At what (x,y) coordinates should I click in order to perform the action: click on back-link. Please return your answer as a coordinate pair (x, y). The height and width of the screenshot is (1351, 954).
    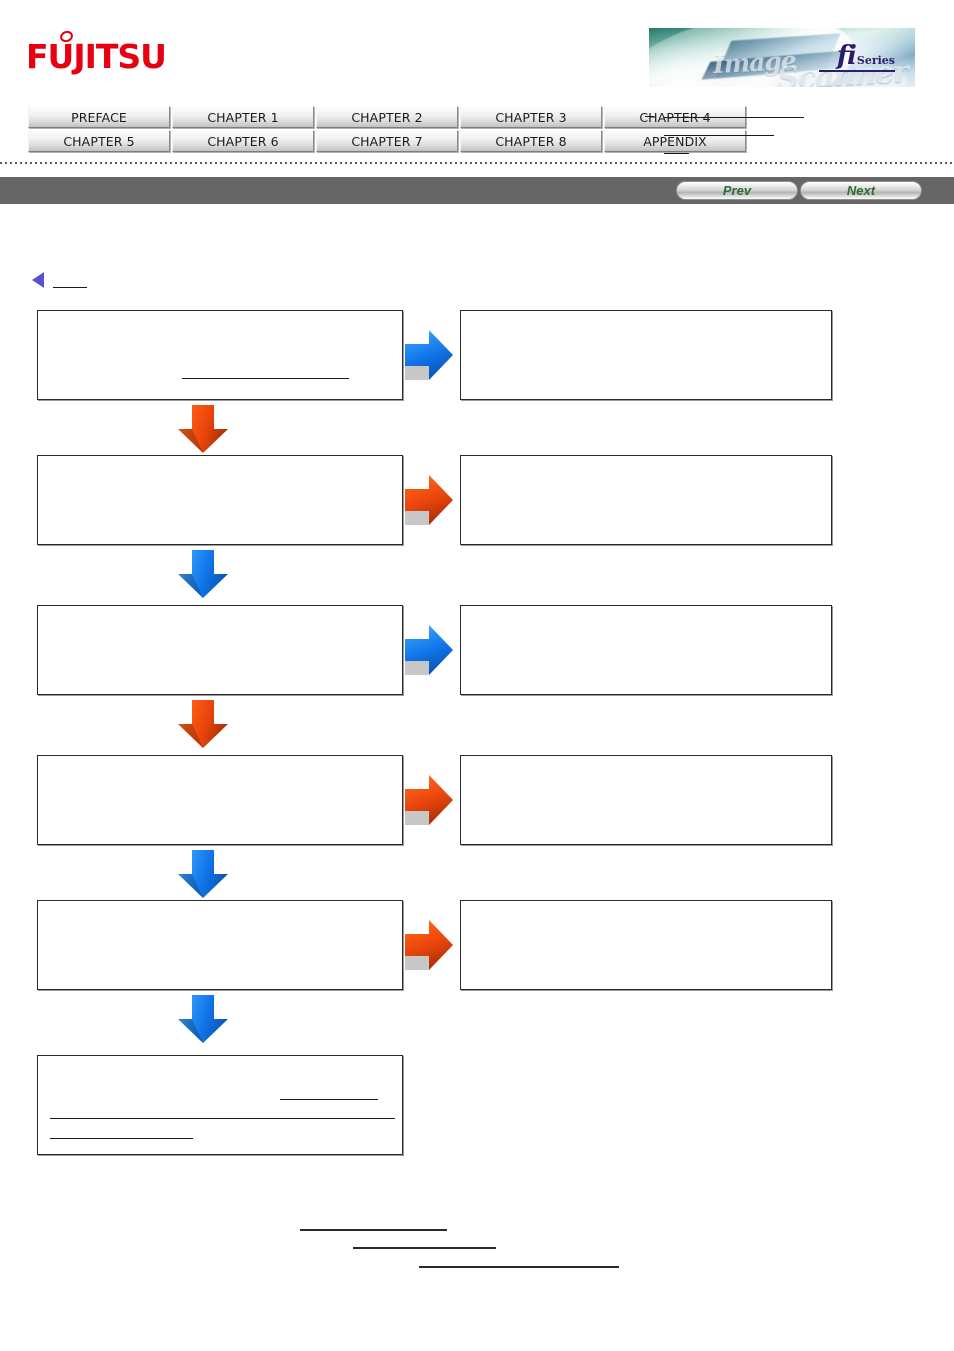
    Looking at the image, I should click on (70, 287).